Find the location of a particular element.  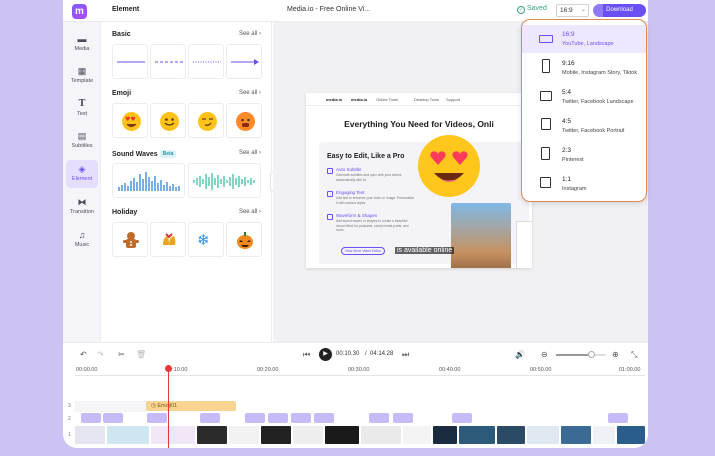

holiday-snowflake: ❄ is located at coordinates (206, 239).